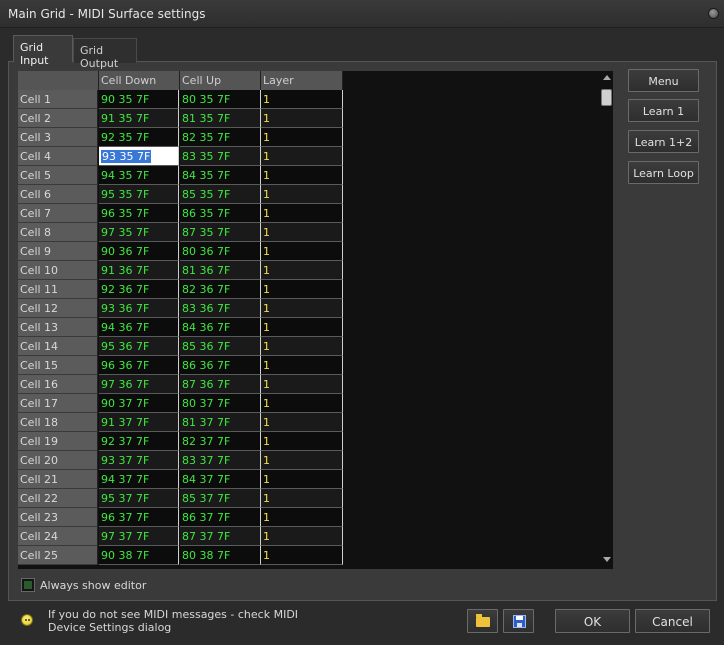 The height and width of the screenshot is (645, 724). Describe the element at coordinates (28, 585) in the screenshot. I see `always-show-editor-checkbox` at that location.